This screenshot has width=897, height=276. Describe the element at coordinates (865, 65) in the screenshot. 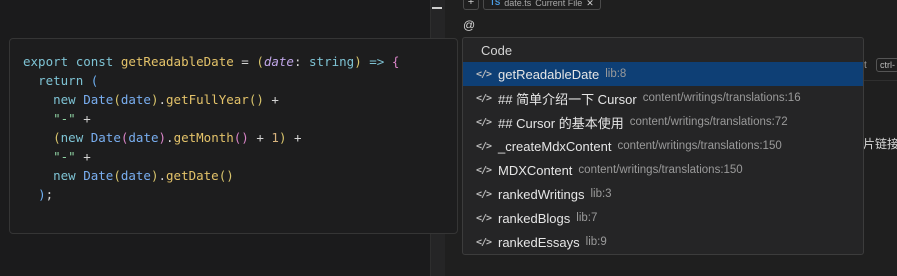

I see `peek-text: t` at that location.